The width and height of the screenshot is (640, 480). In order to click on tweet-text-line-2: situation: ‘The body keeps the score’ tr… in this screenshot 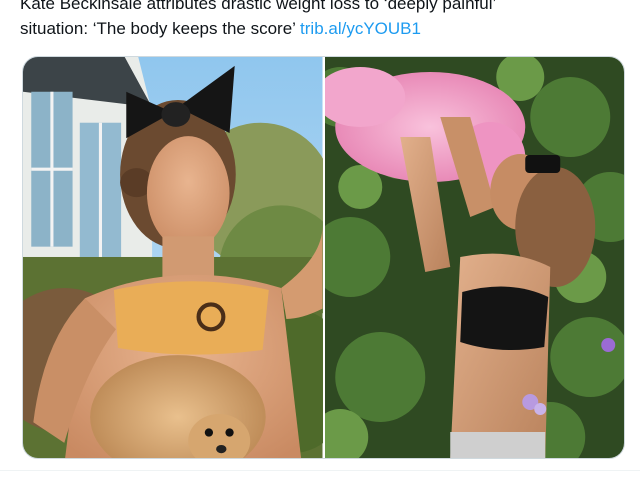, I will do `click(320, 28)`.